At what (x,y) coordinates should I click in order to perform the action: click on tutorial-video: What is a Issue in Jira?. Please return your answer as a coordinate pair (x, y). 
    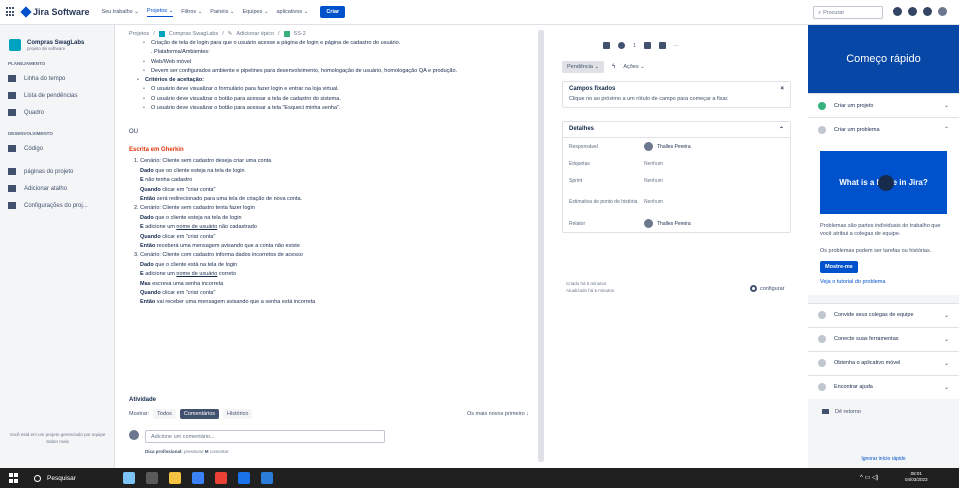
    Looking at the image, I should click on (883, 182).